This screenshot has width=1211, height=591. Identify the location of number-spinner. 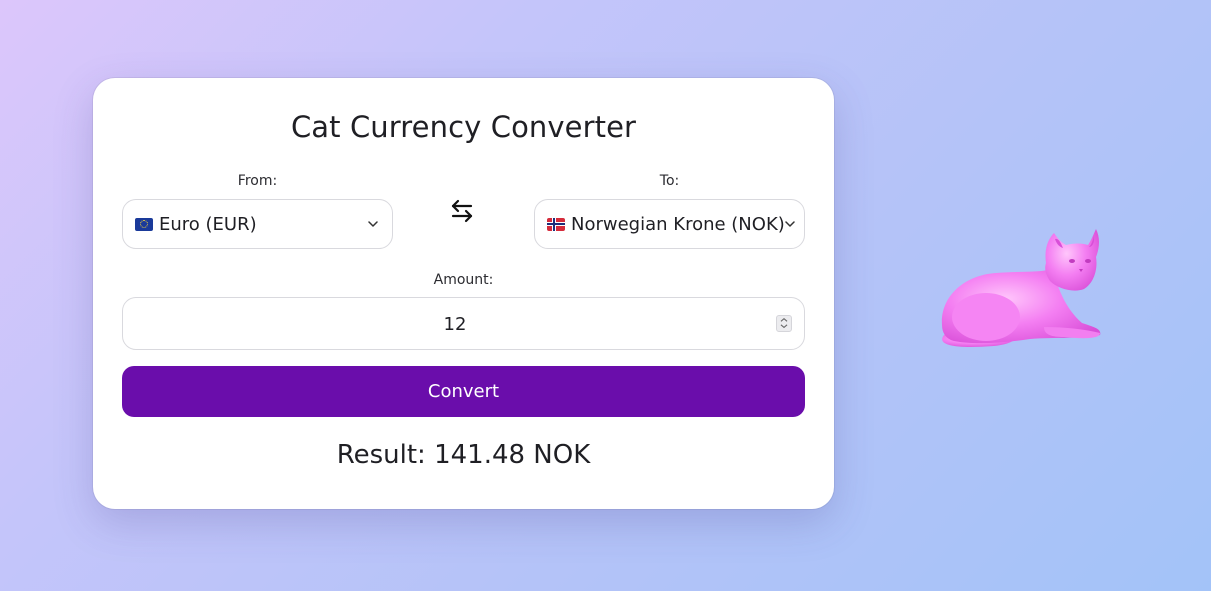
(784, 323).